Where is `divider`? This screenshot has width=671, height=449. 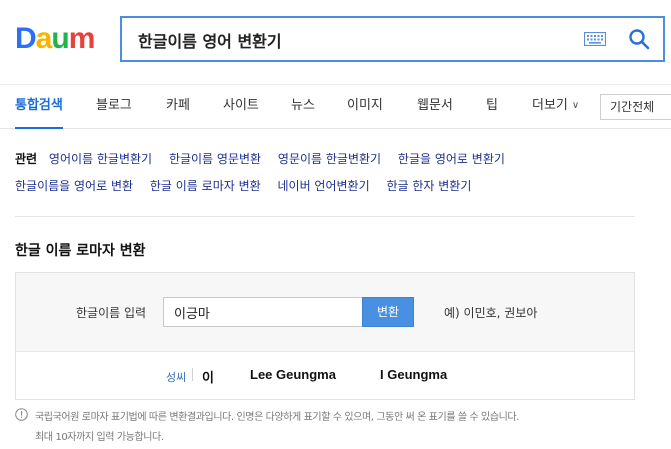 divider is located at coordinates (325, 216).